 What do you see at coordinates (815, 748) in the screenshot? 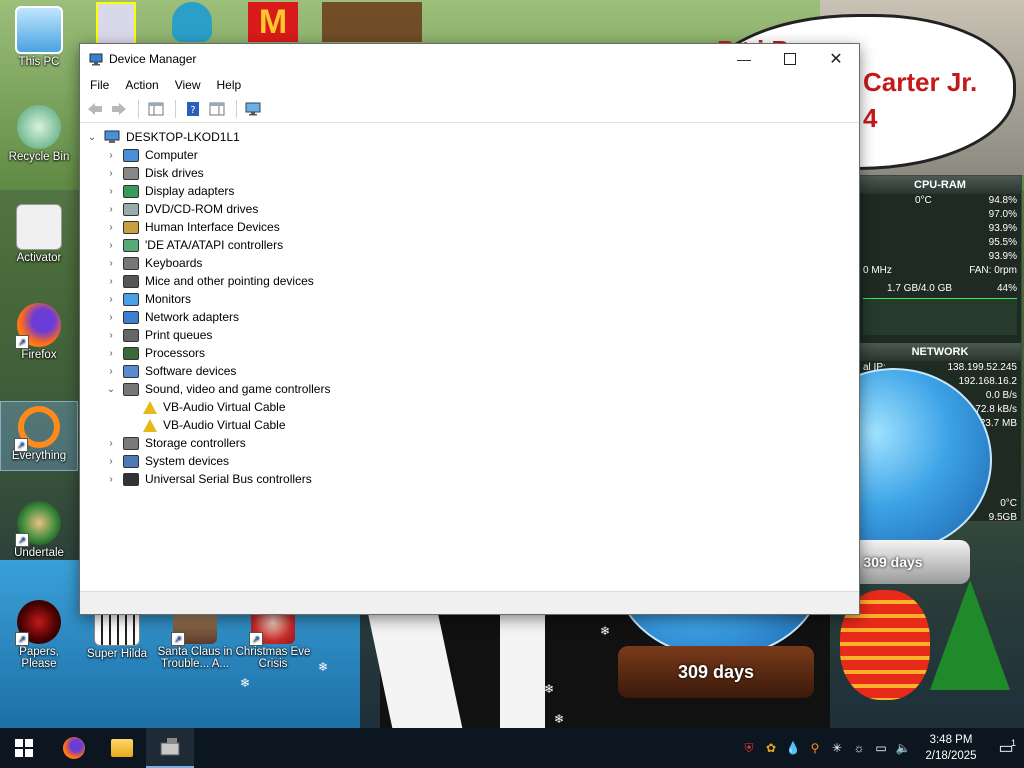
I see `tray-app-icon: ⚲` at bounding box center [815, 748].